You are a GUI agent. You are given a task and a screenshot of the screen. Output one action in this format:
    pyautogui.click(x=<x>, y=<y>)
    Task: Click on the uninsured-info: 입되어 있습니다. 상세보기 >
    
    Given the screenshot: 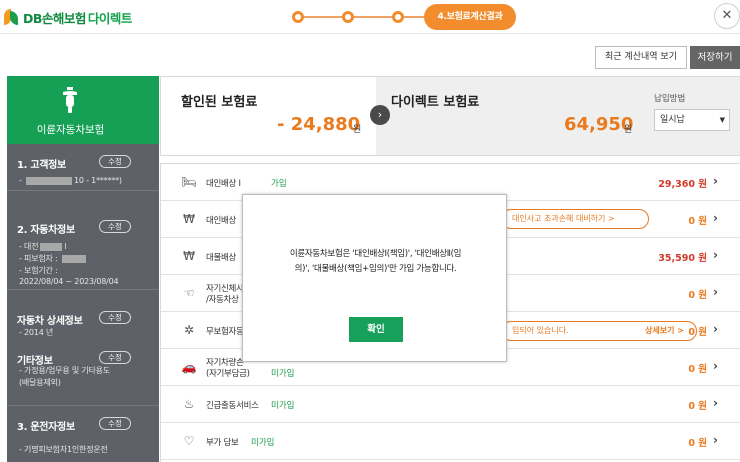 What is the action you would take?
    pyautogui.click(x=599, y=331)
    